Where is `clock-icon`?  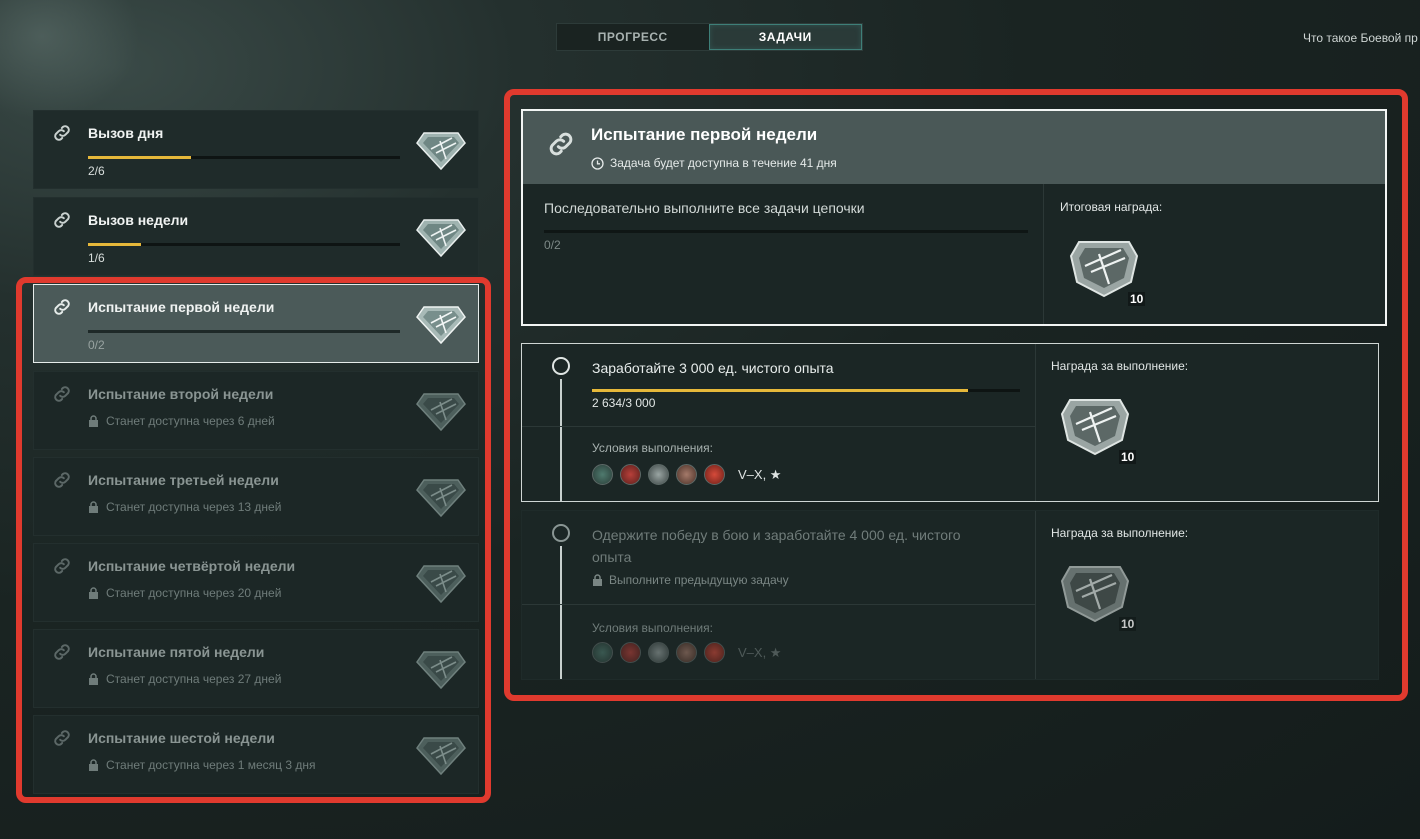
clock-icon is located at coordinates (597, 163).